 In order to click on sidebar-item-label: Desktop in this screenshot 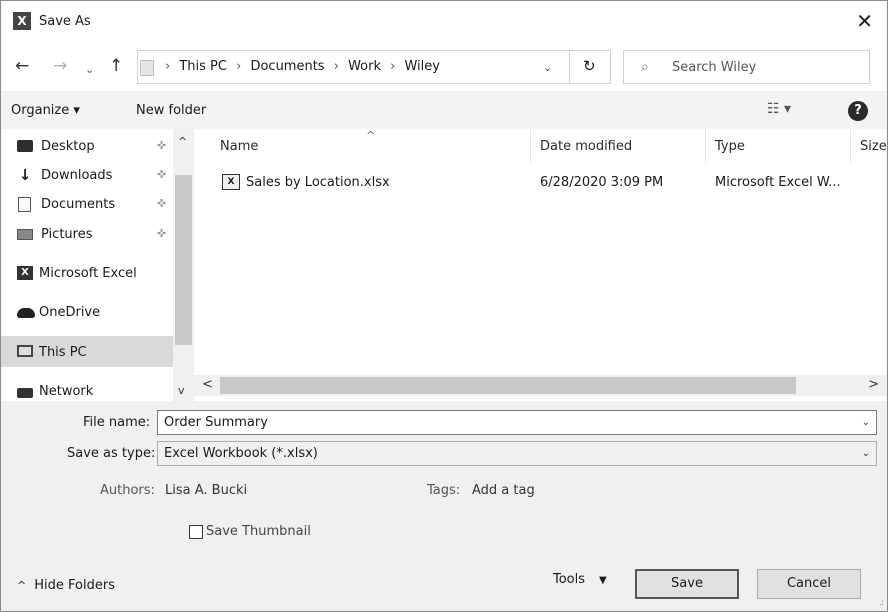, I will do `click(68, 146)`.